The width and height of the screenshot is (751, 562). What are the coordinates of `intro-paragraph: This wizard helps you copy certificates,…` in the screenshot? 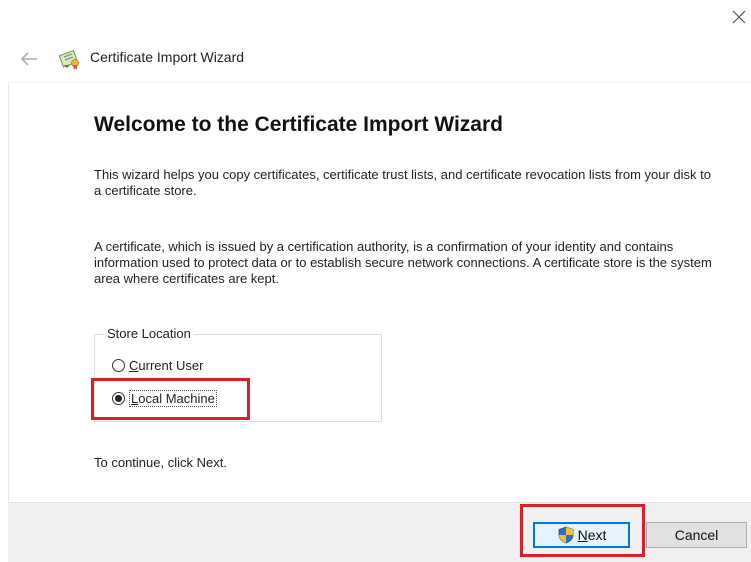 It's located at (403, 182).